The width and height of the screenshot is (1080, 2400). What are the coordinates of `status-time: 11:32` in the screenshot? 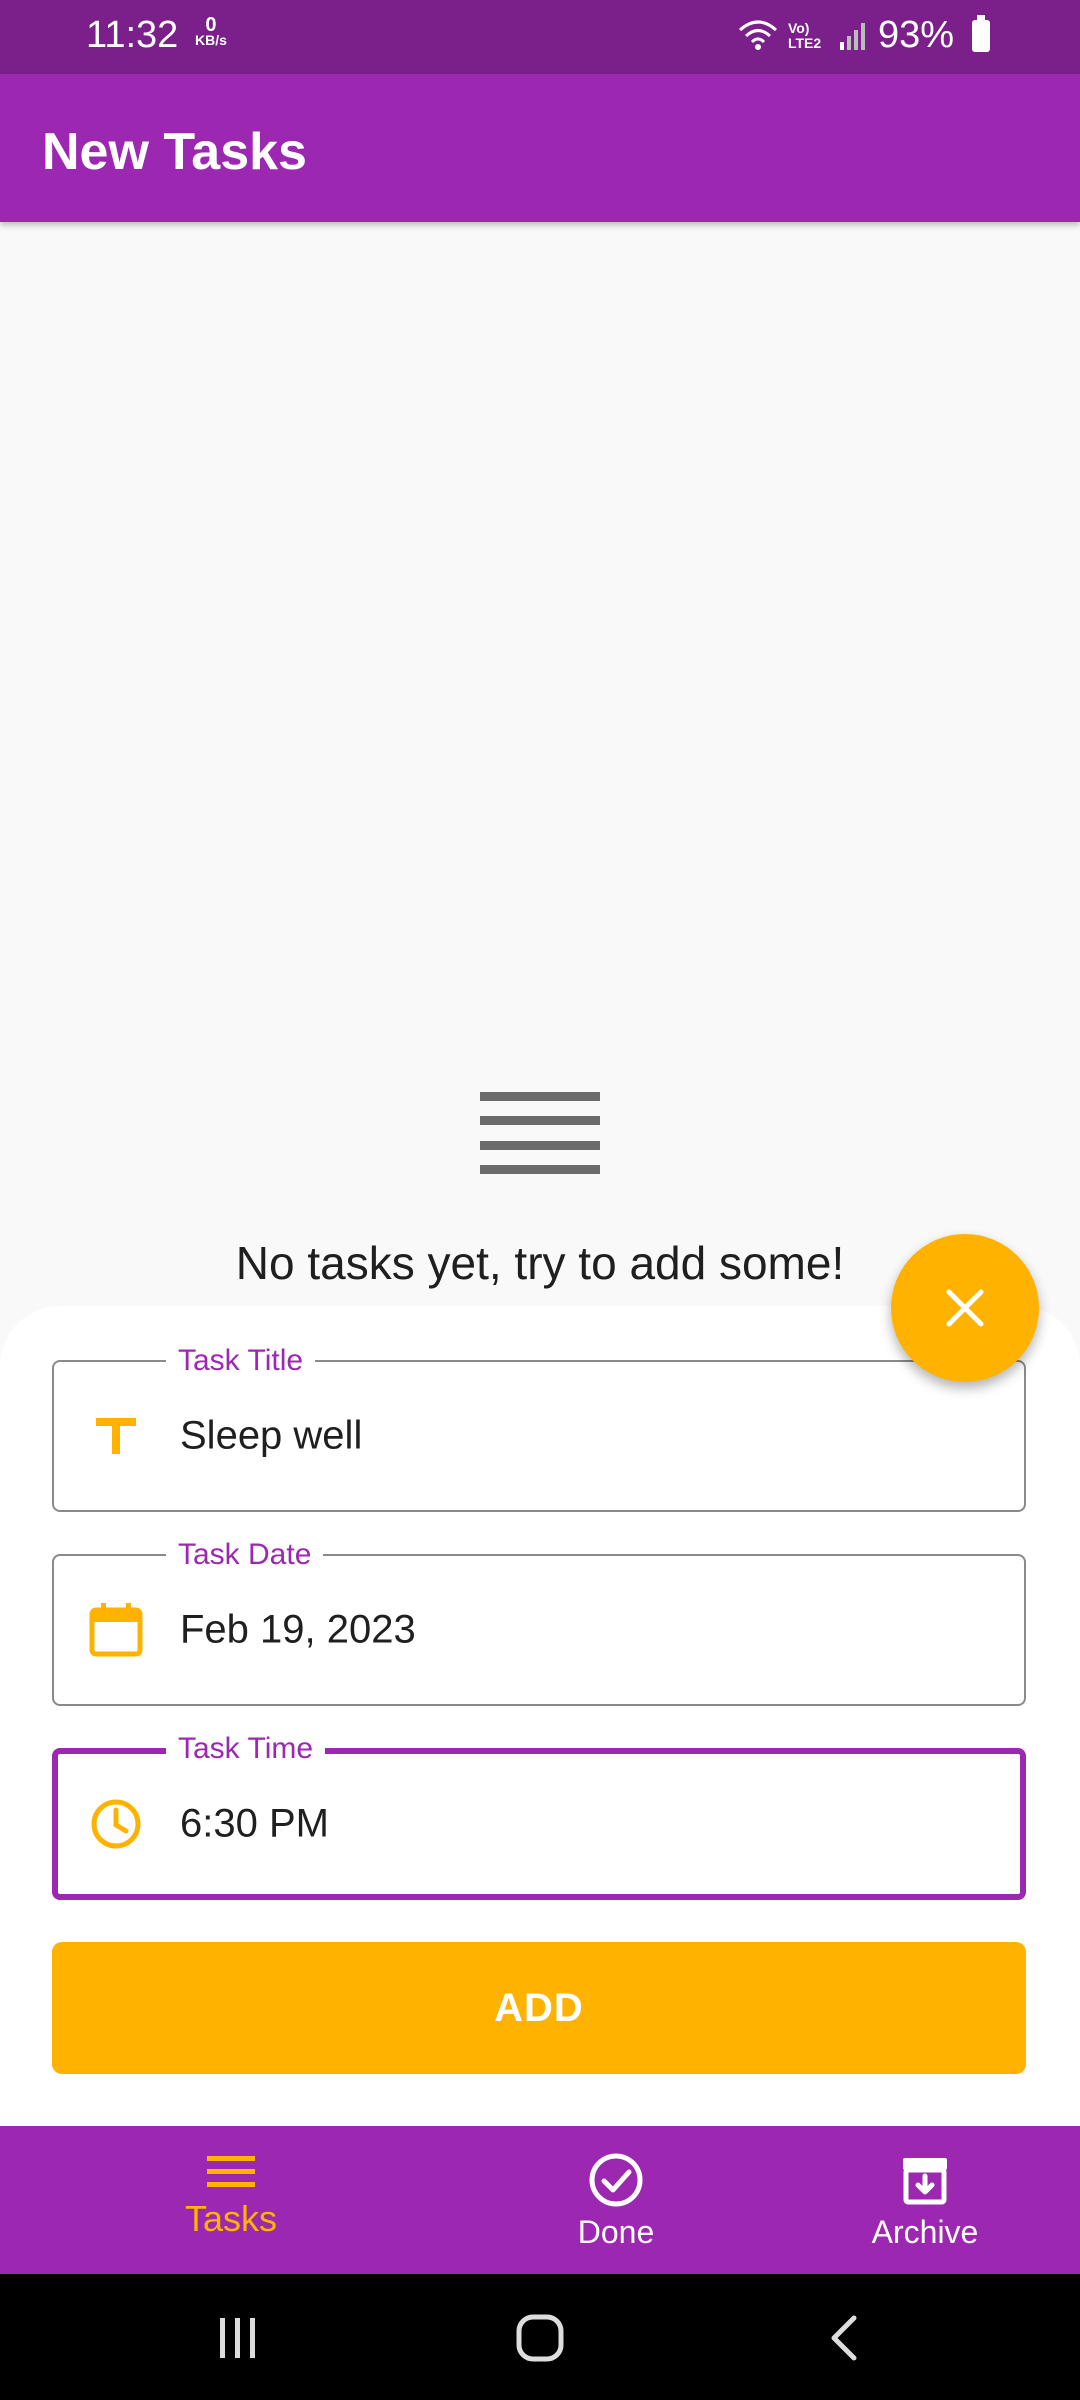 It's located at (132, 35).